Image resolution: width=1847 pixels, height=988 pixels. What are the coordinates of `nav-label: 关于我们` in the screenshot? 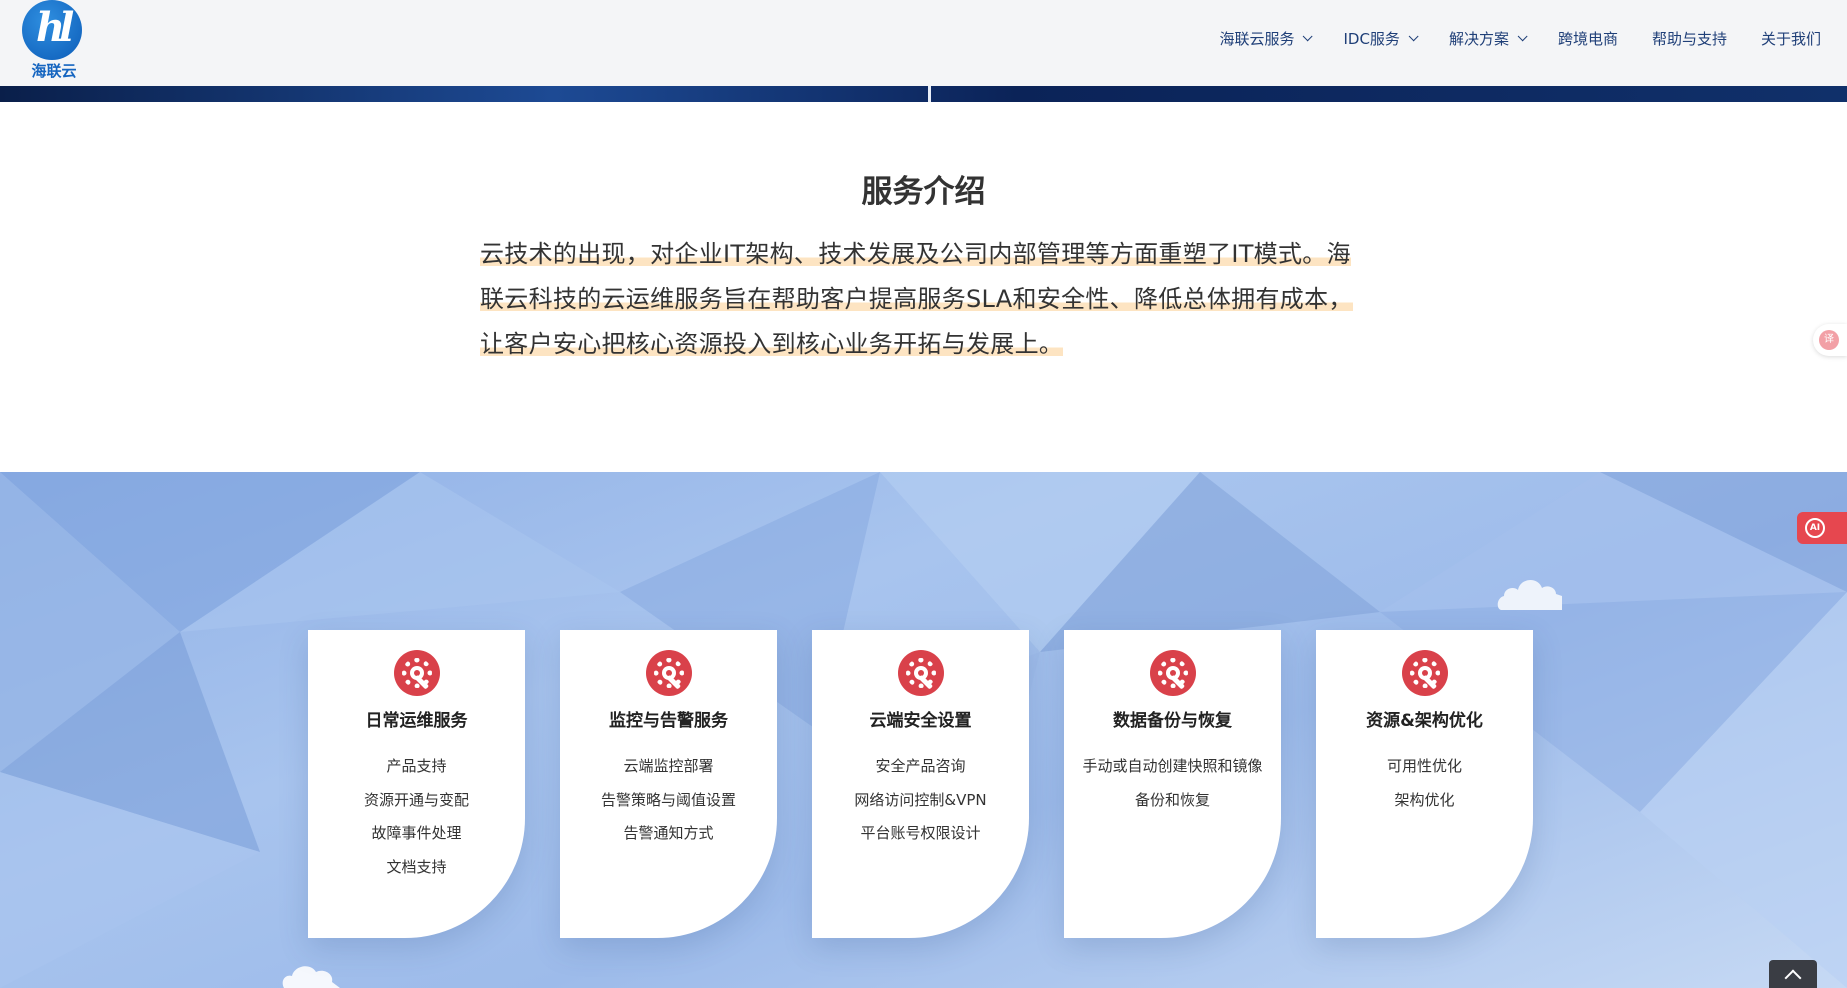 It's located at (1790, 39).